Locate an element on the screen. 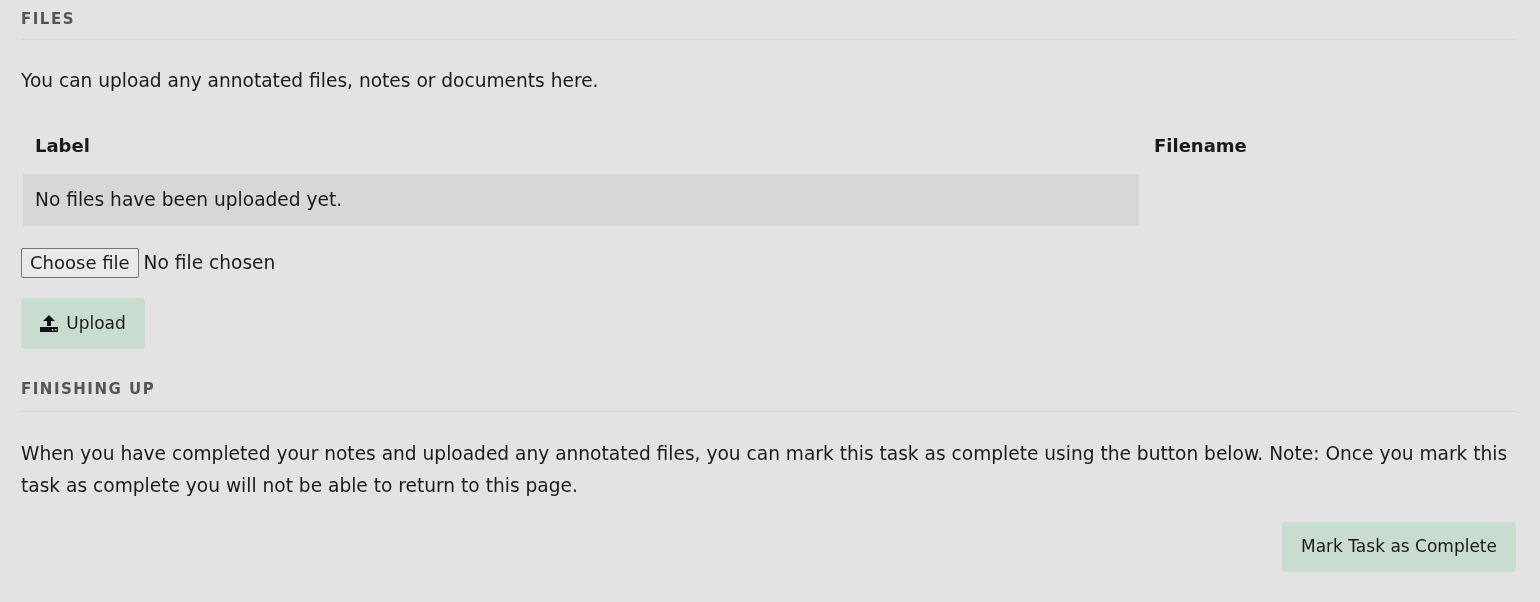 Image resolution: width=1540 pixels, height=602 pixels. mark-complete-button: Mark Task as Complete is located at coordinates (1398, 547).